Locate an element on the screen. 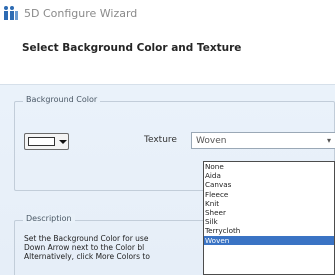 The width and height of the screenshot is (335, 275). description-legend: Description is located at coordinates (49, 218).